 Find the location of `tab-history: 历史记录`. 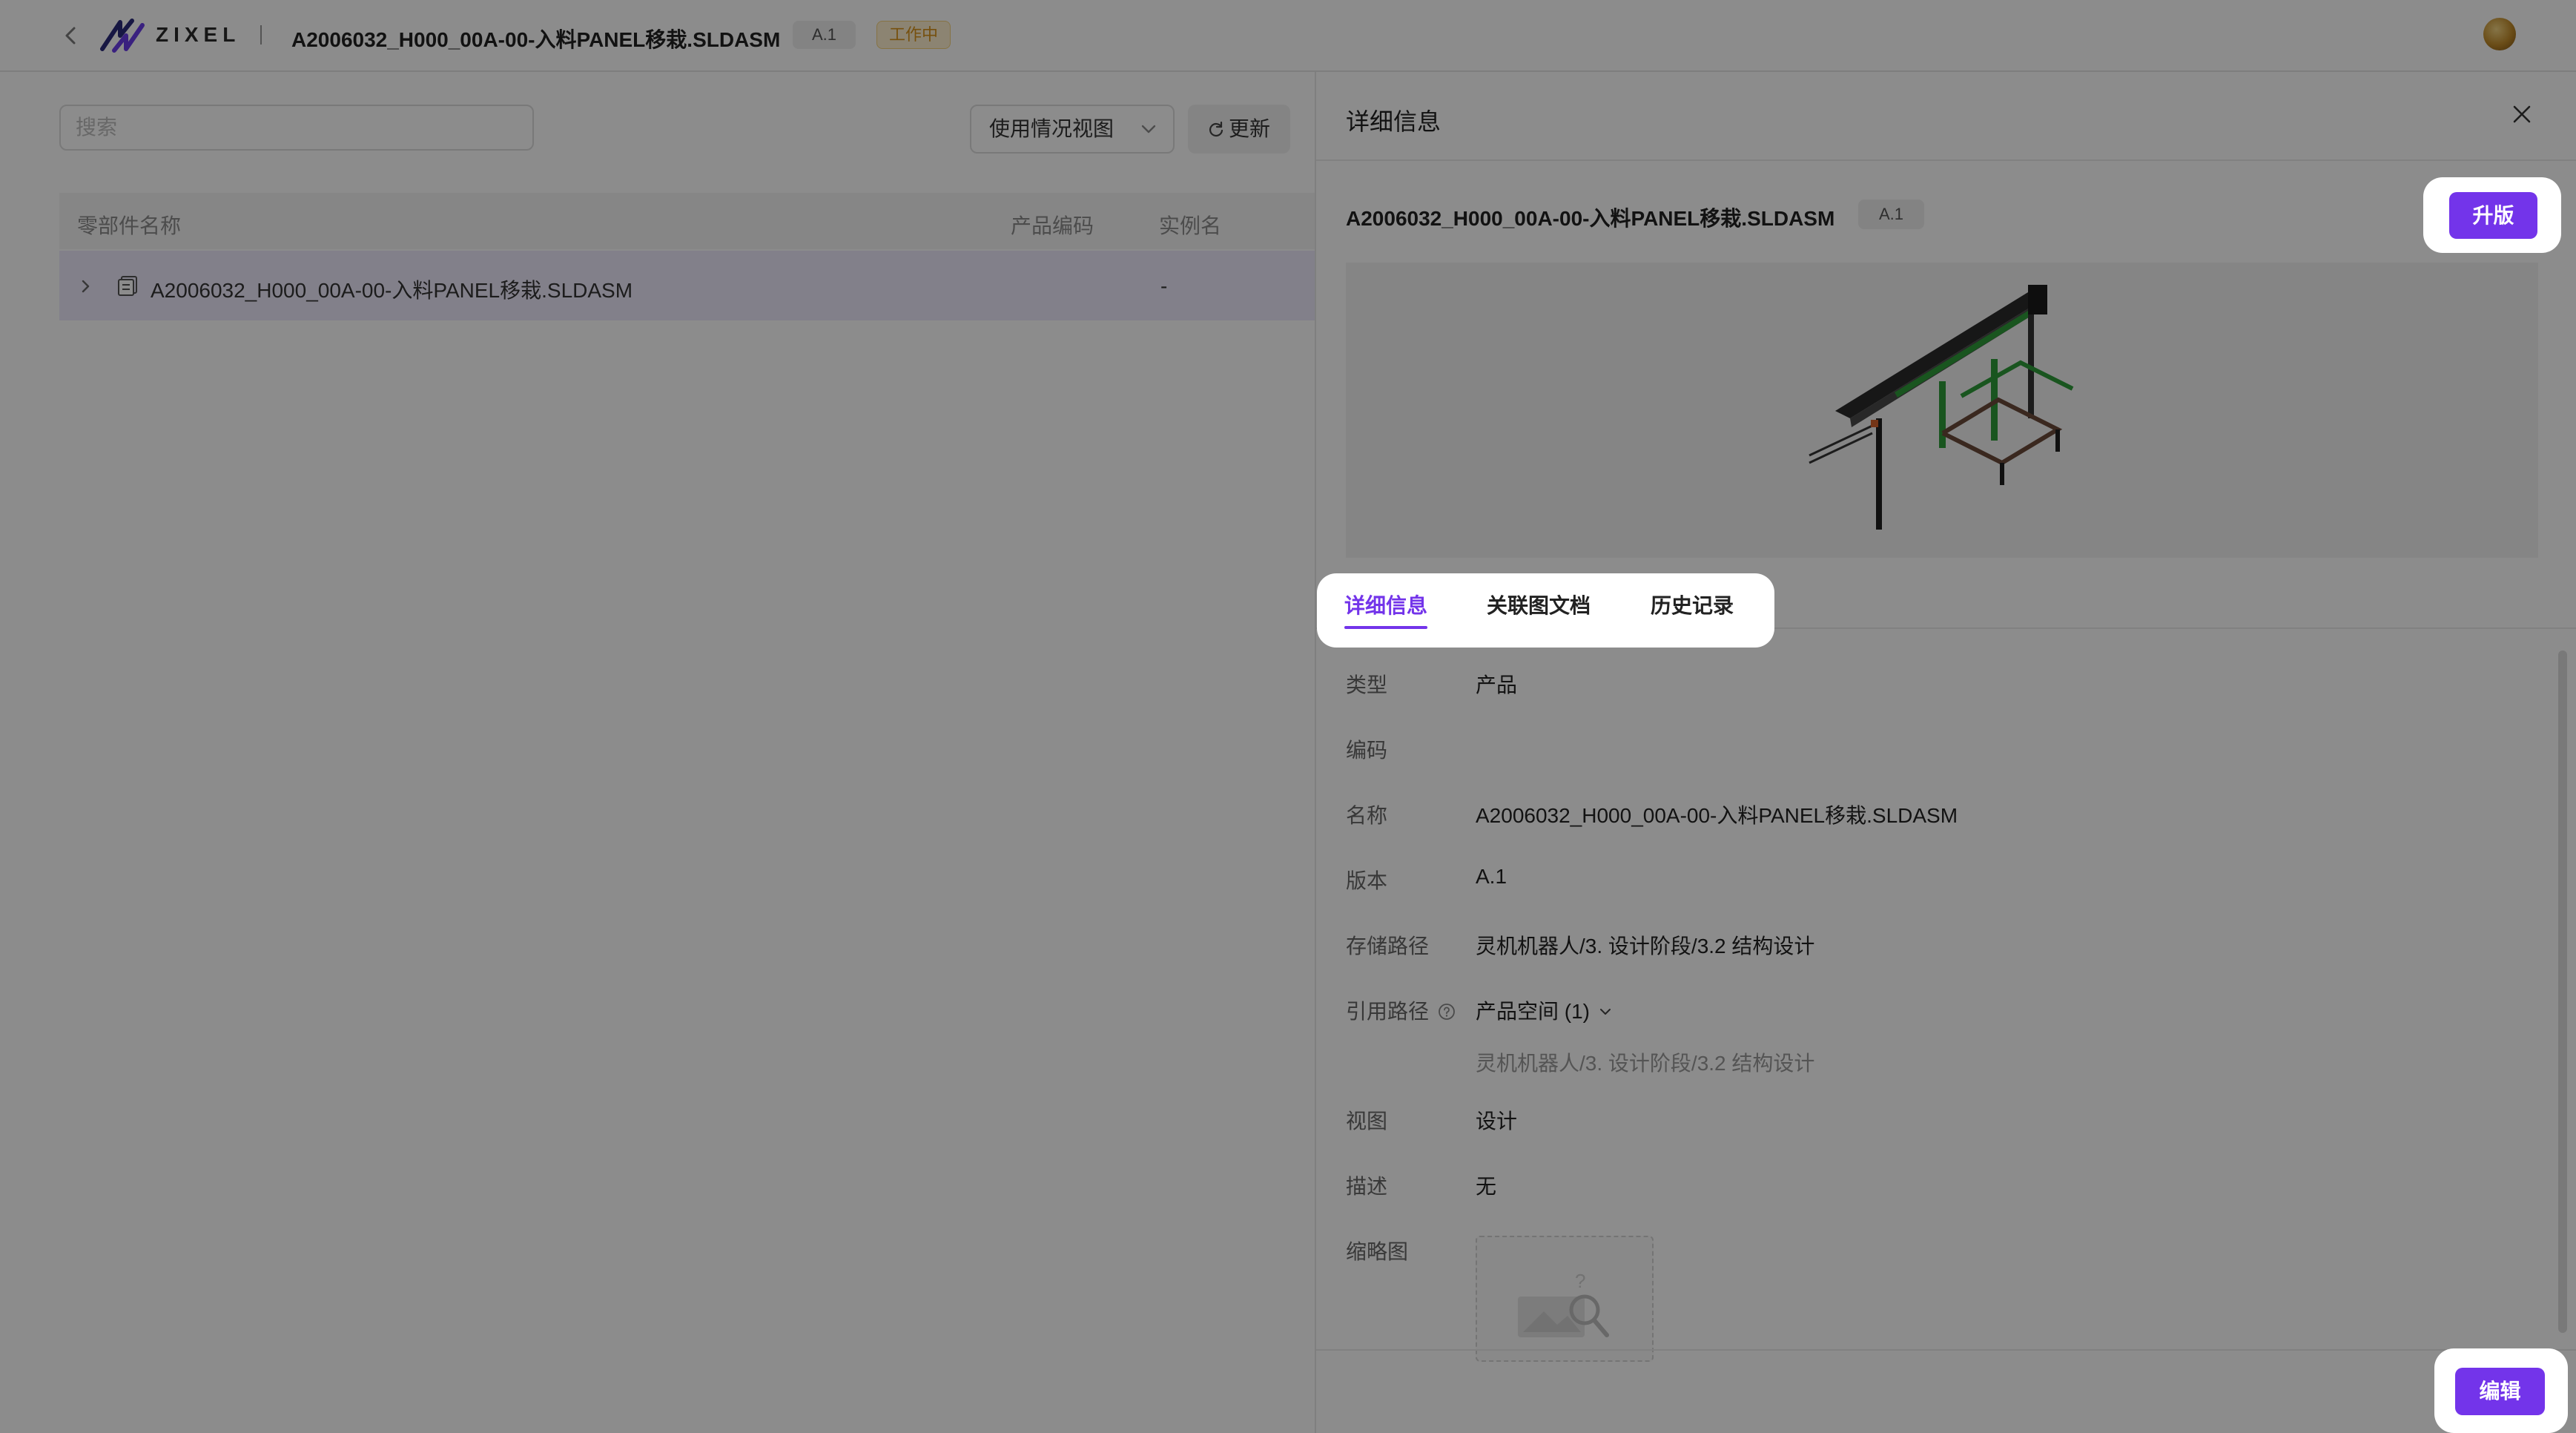

tab-history: 历史记录 is located at coordinates (1692, 604).